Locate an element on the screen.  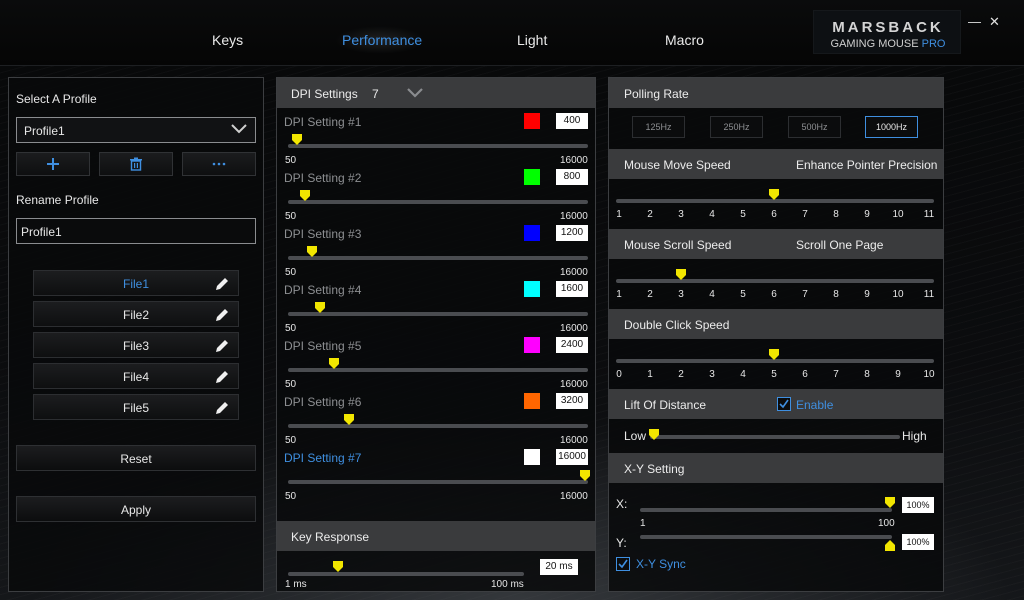
rename-profile-value: Profile1 is located at coordinates (41, 232).